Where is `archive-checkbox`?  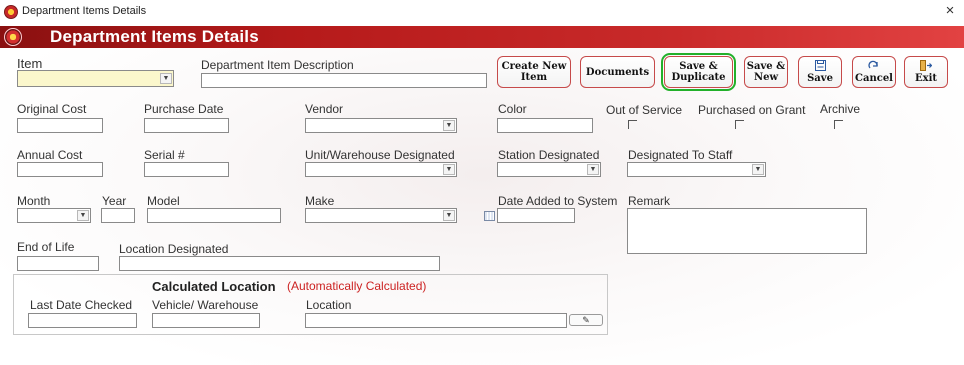
archive-checkbox is located at coordinates (838, 124).